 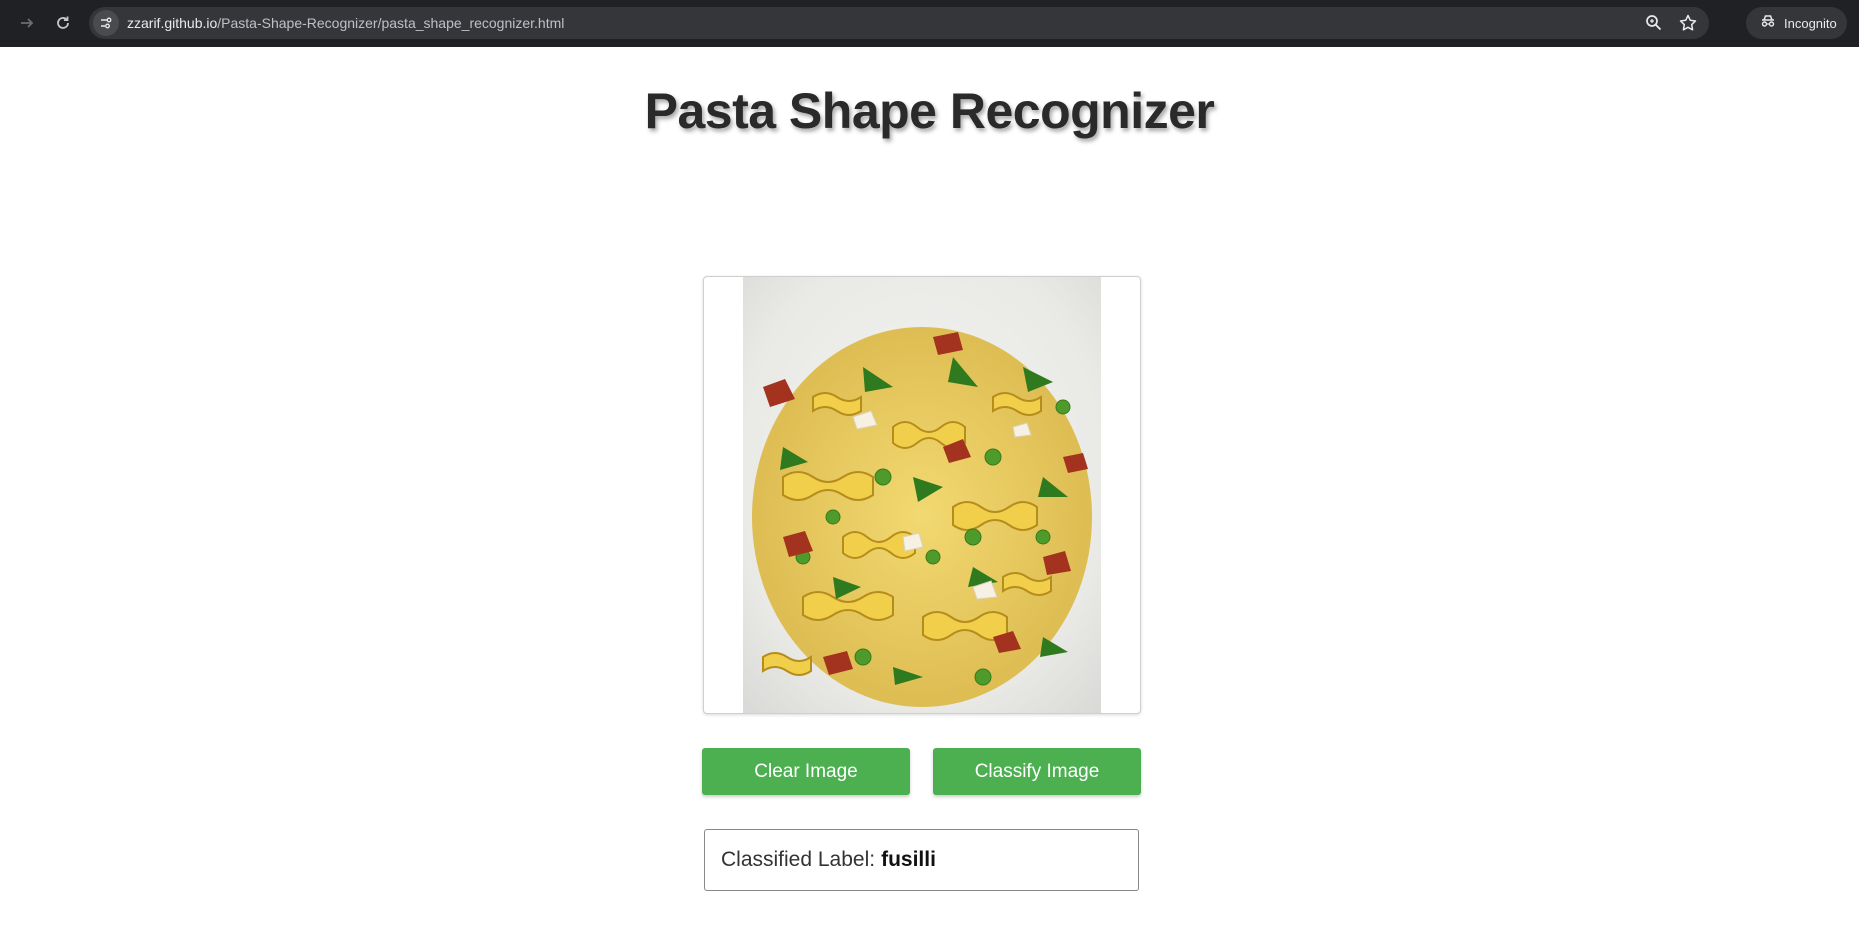 What do you see at coordinates (929, 111) in the screenshot?
I see `page-title: Pasta Shape Recognizer` at bounding box center [929, 111].